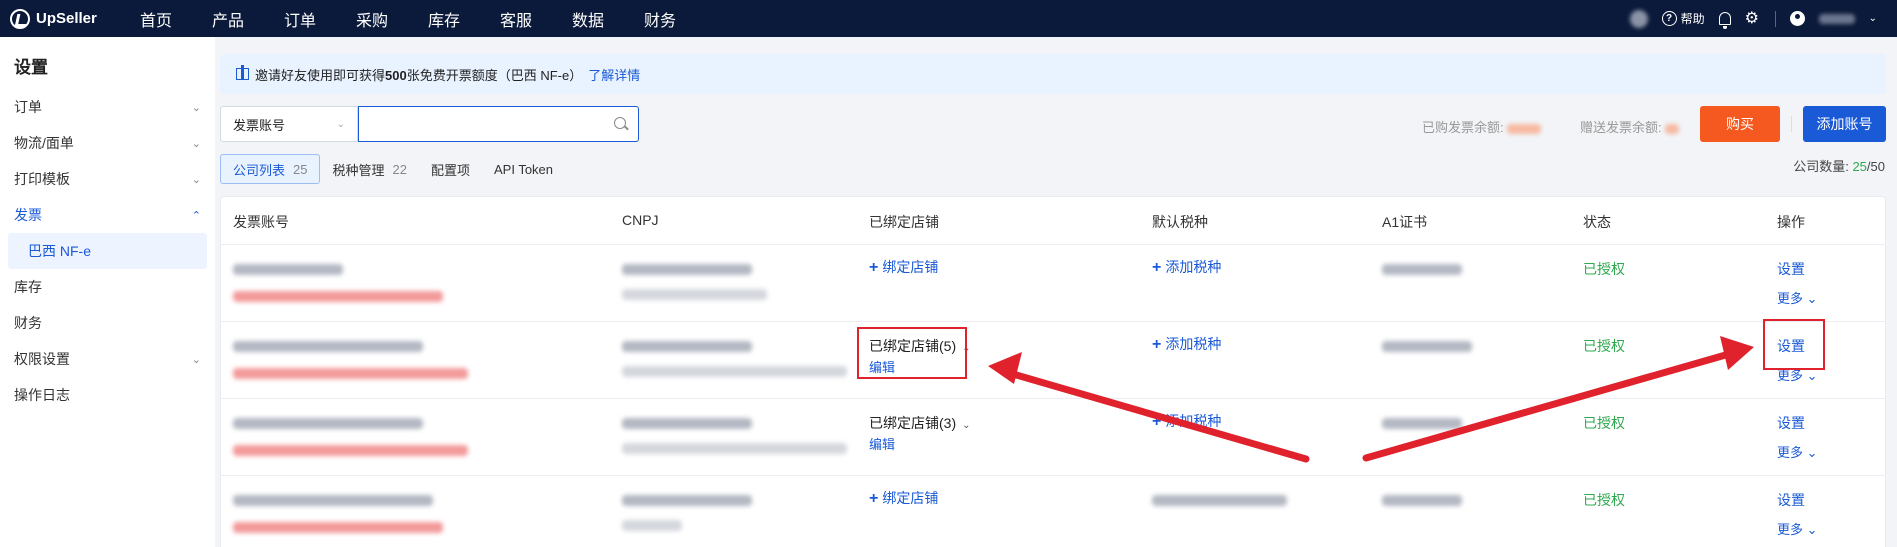 The width and height of the screenshot is (1897, 547). What do you see at coordinates (484, 123) in the screenshot?
I see `search-input` at bounding box center [484, 123].